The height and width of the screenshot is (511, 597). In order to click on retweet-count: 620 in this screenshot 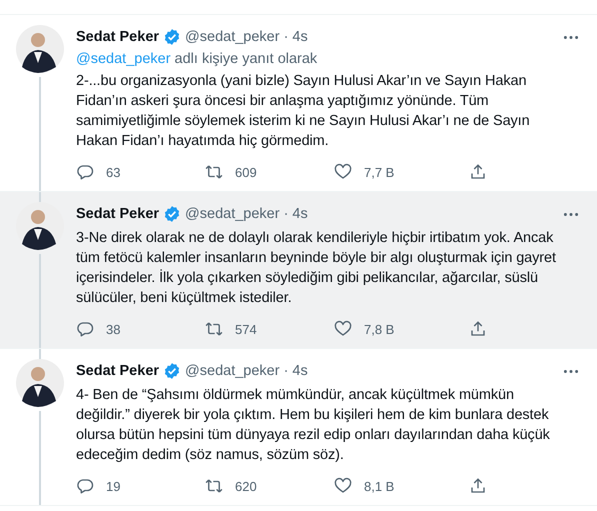, I will do `click(246, 486)`.